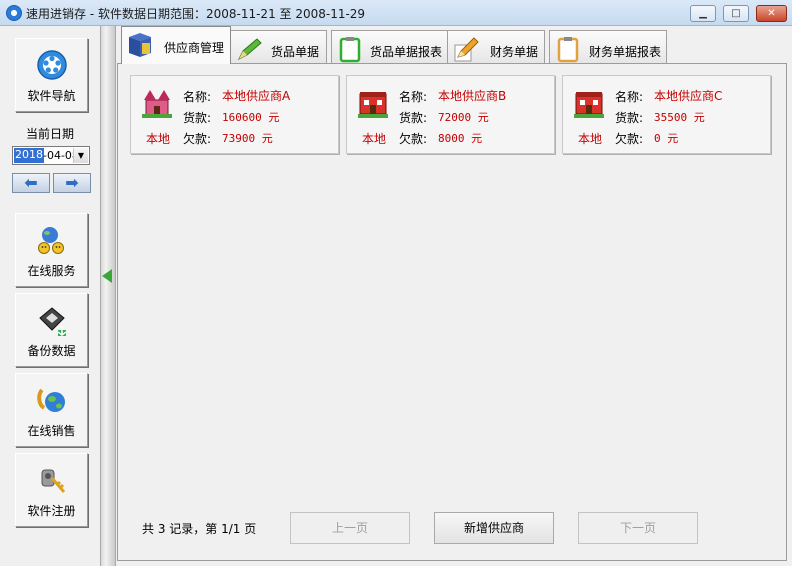 Image resolution: width=792 pixels, height=566 pixels. Describe the element at coordinates (50, 134) in the screenshot. I see `current-date-label: 当前日期` at that location.